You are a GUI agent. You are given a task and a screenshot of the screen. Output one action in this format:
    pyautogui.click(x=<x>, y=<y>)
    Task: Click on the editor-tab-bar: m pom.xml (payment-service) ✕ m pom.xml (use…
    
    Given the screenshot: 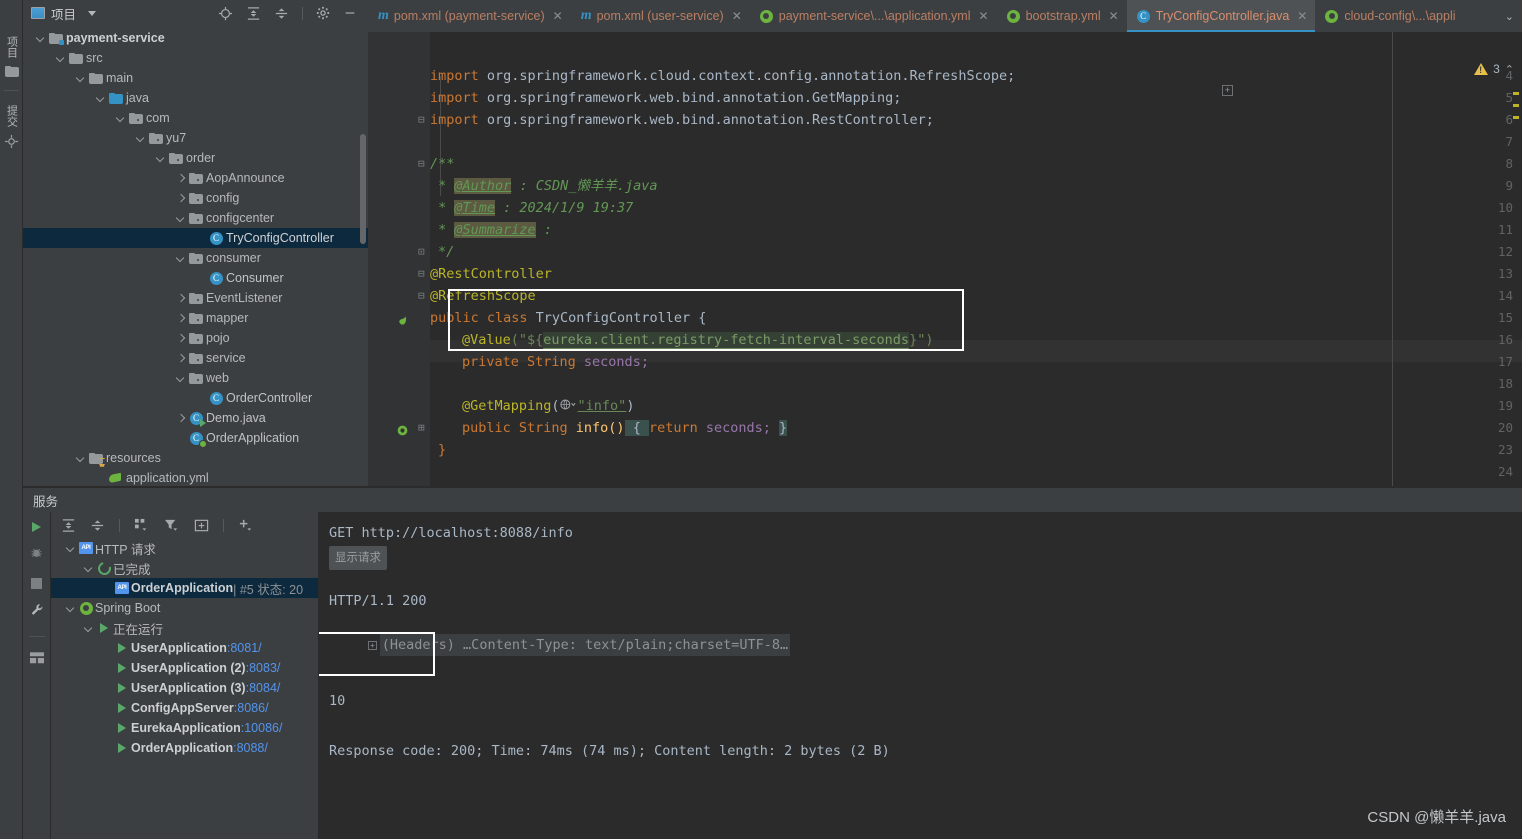 What is the action you would take?
    pyautogui.click(x=945, y=16)
    